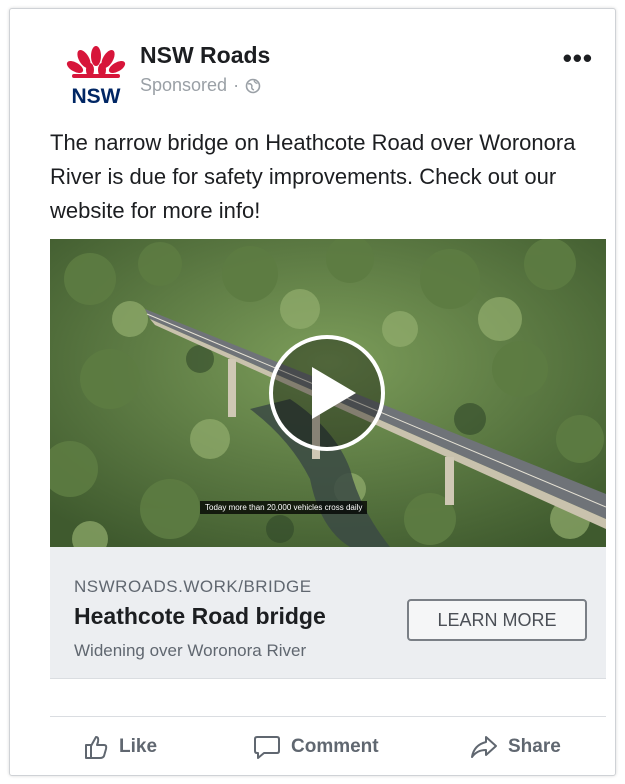  What do you see at coordinates (335, 746) in the screenshot?
I see `comment-label: Comment` at bounding box center [335, 746].